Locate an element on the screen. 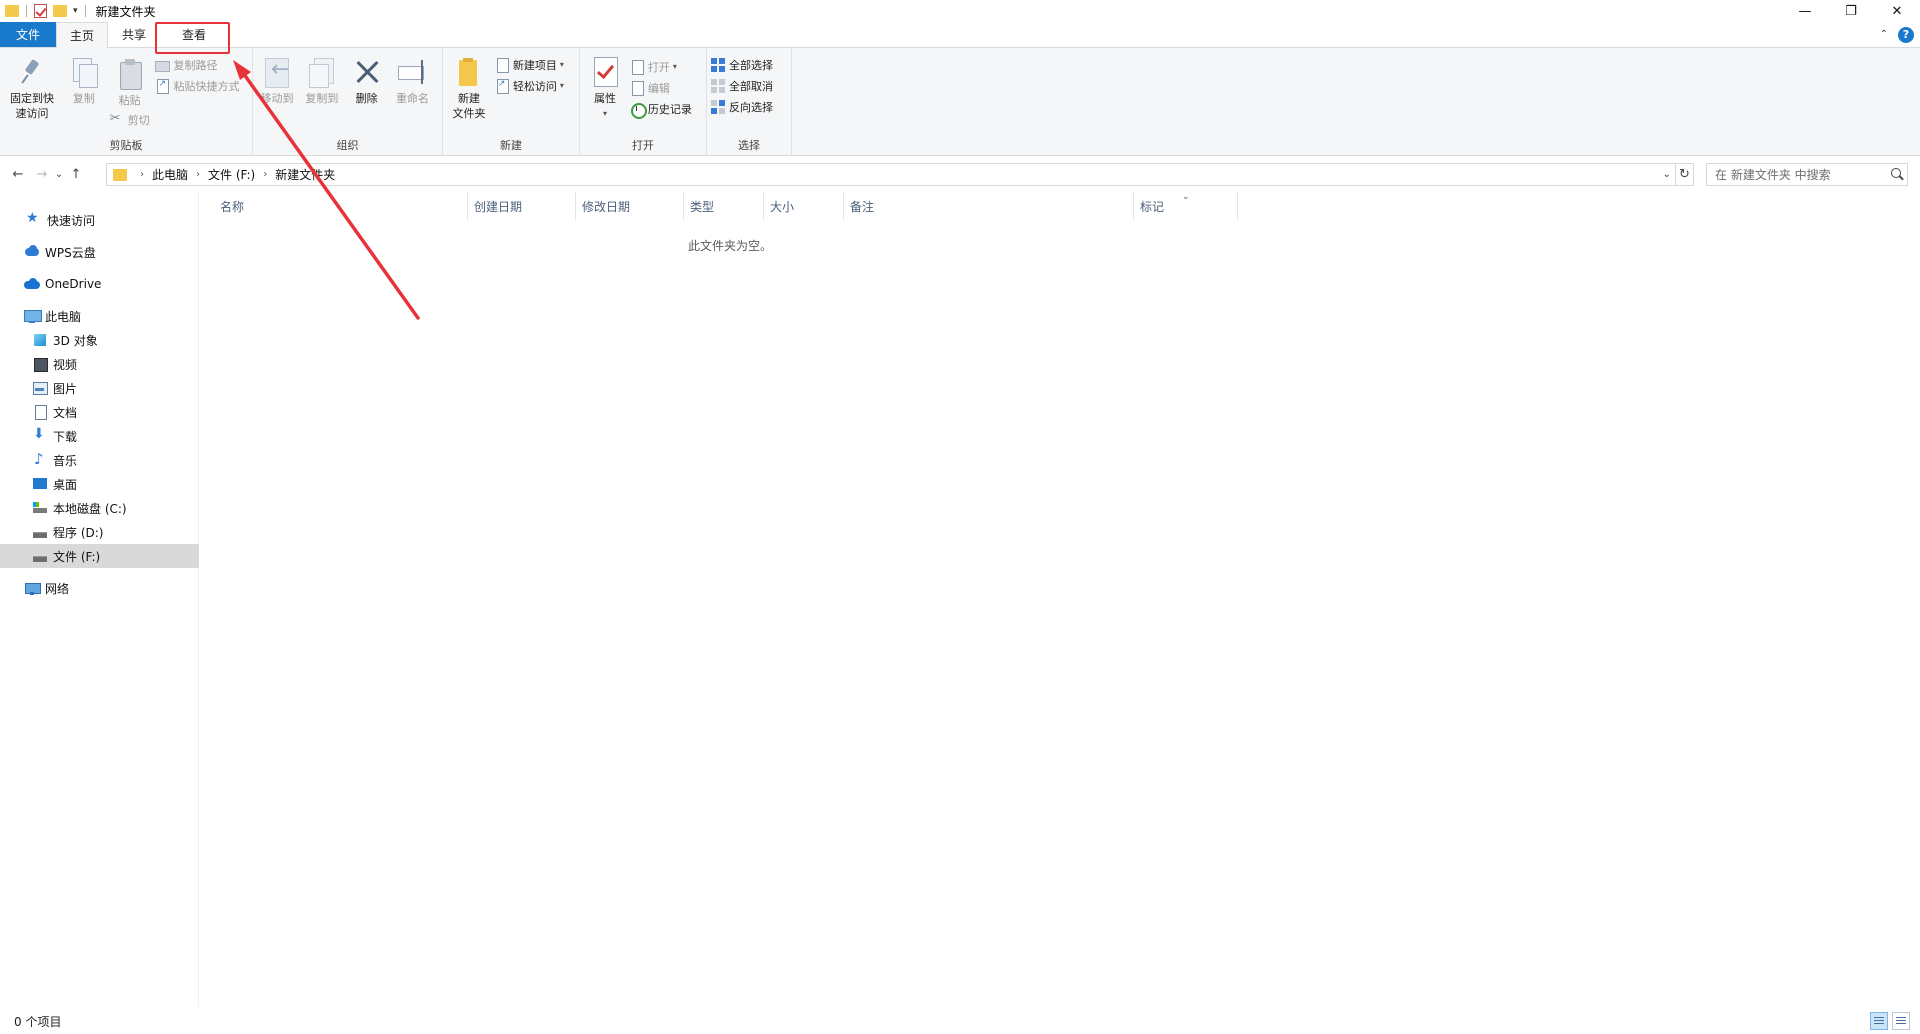  sidebar-item-network: 网络 is located at coordinates (99, 588).